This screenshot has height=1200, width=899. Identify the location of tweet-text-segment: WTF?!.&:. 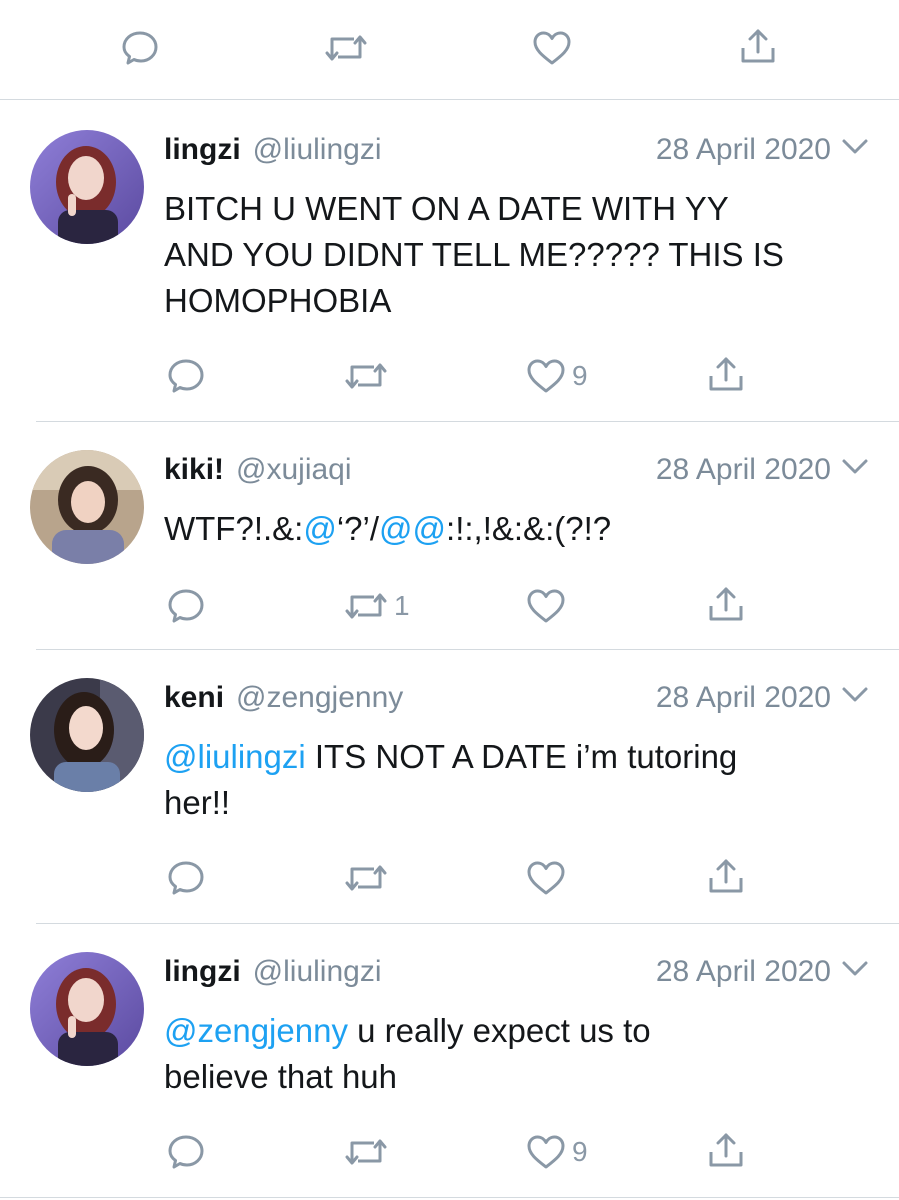
(234, 528).